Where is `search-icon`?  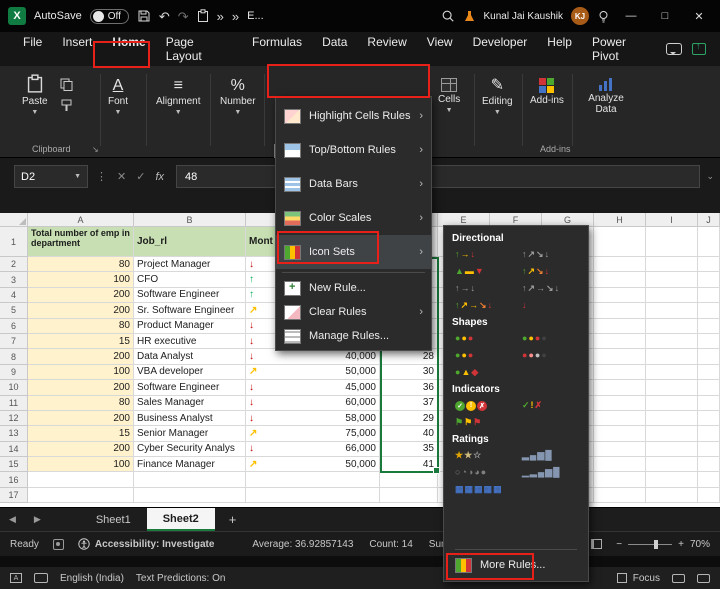 search-icon is located at coordinates (448, 16).